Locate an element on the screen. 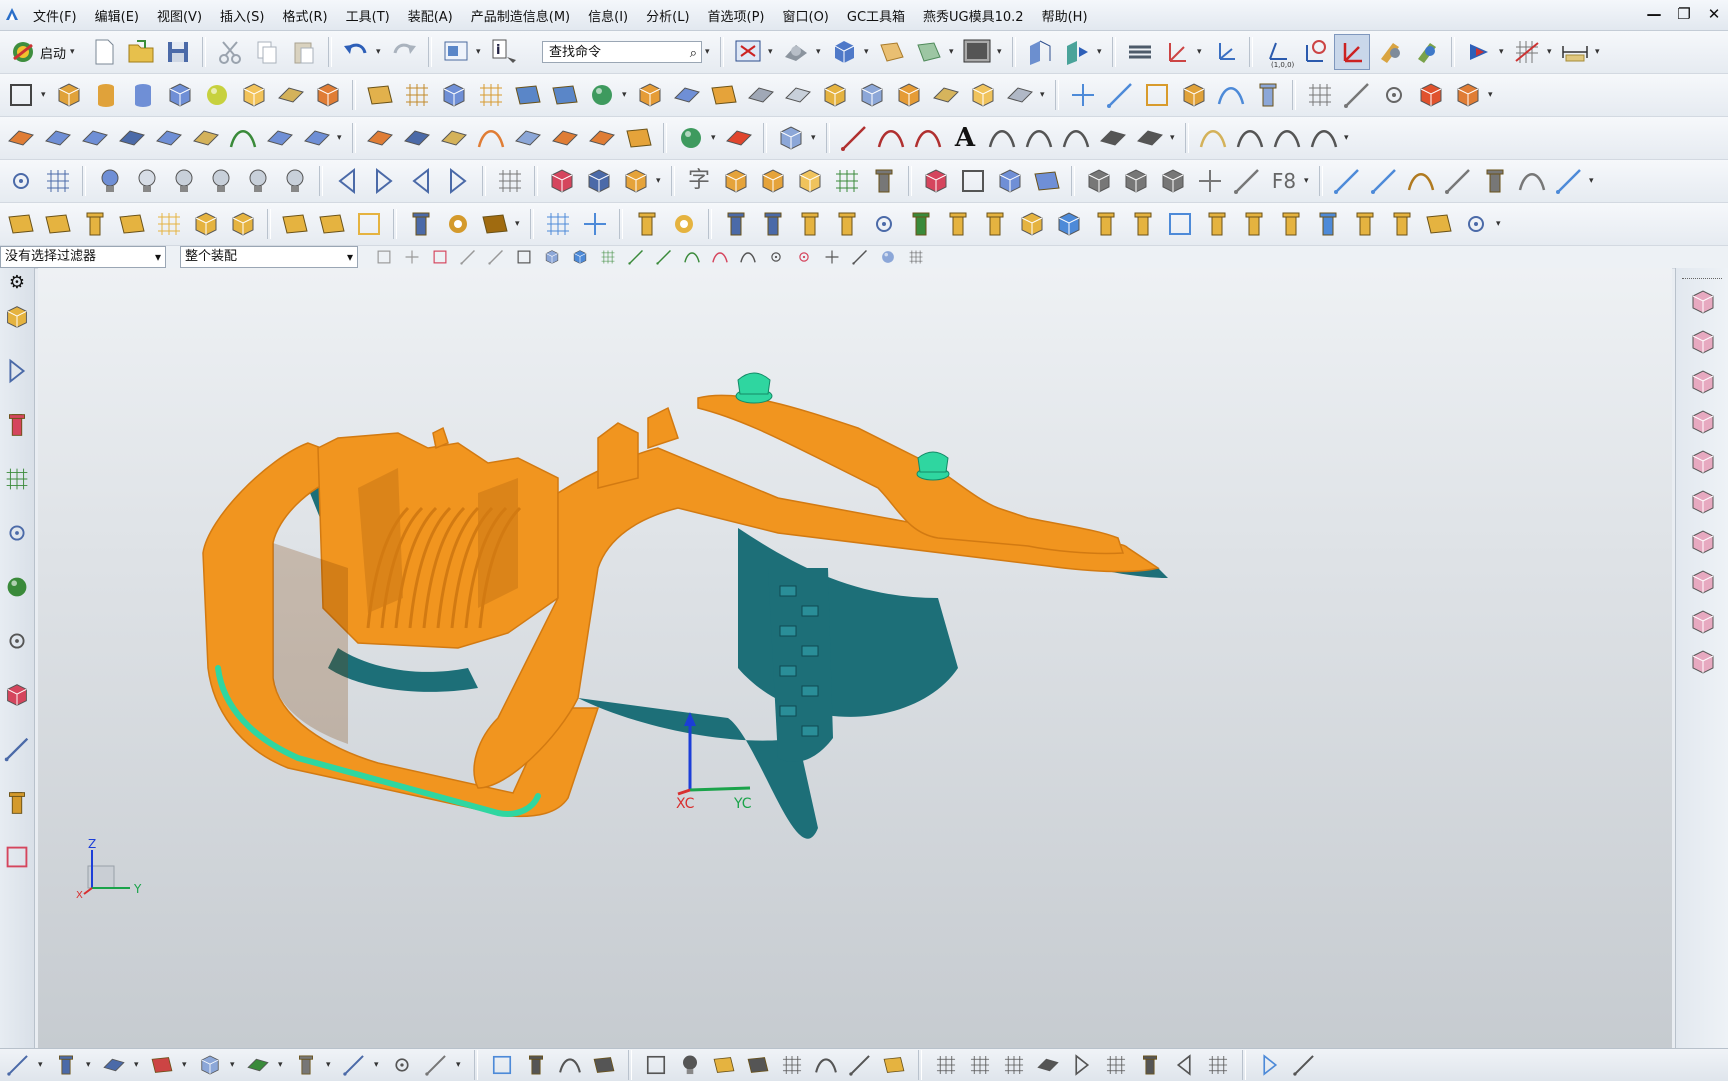 The height and width of the screenshot is (1081, 1728). menu-item-2: 视图(V) is located at coordinates (179, 15).